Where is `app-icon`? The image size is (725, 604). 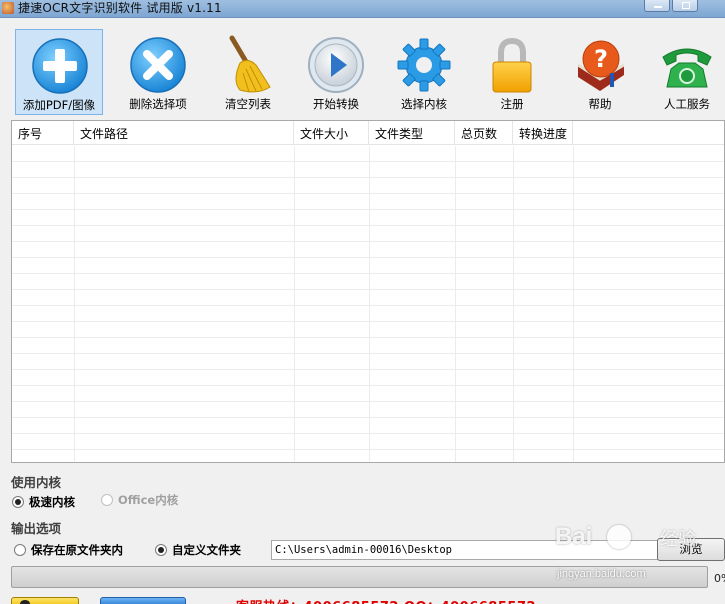
app-icon is located at coordinates (8, 8).